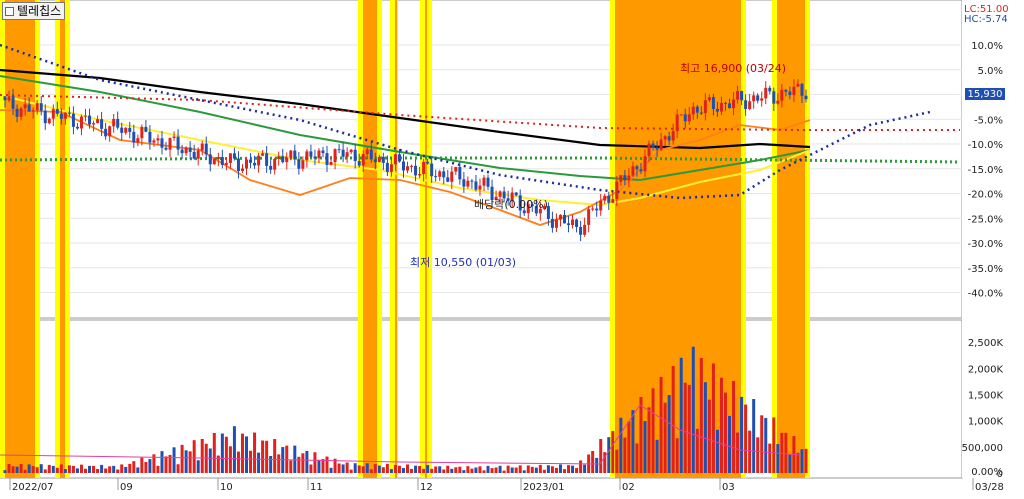 Image resolution: width=1024 pixels, height=499 pixels. I want to click on checkbox-icon, so click(9, 11).